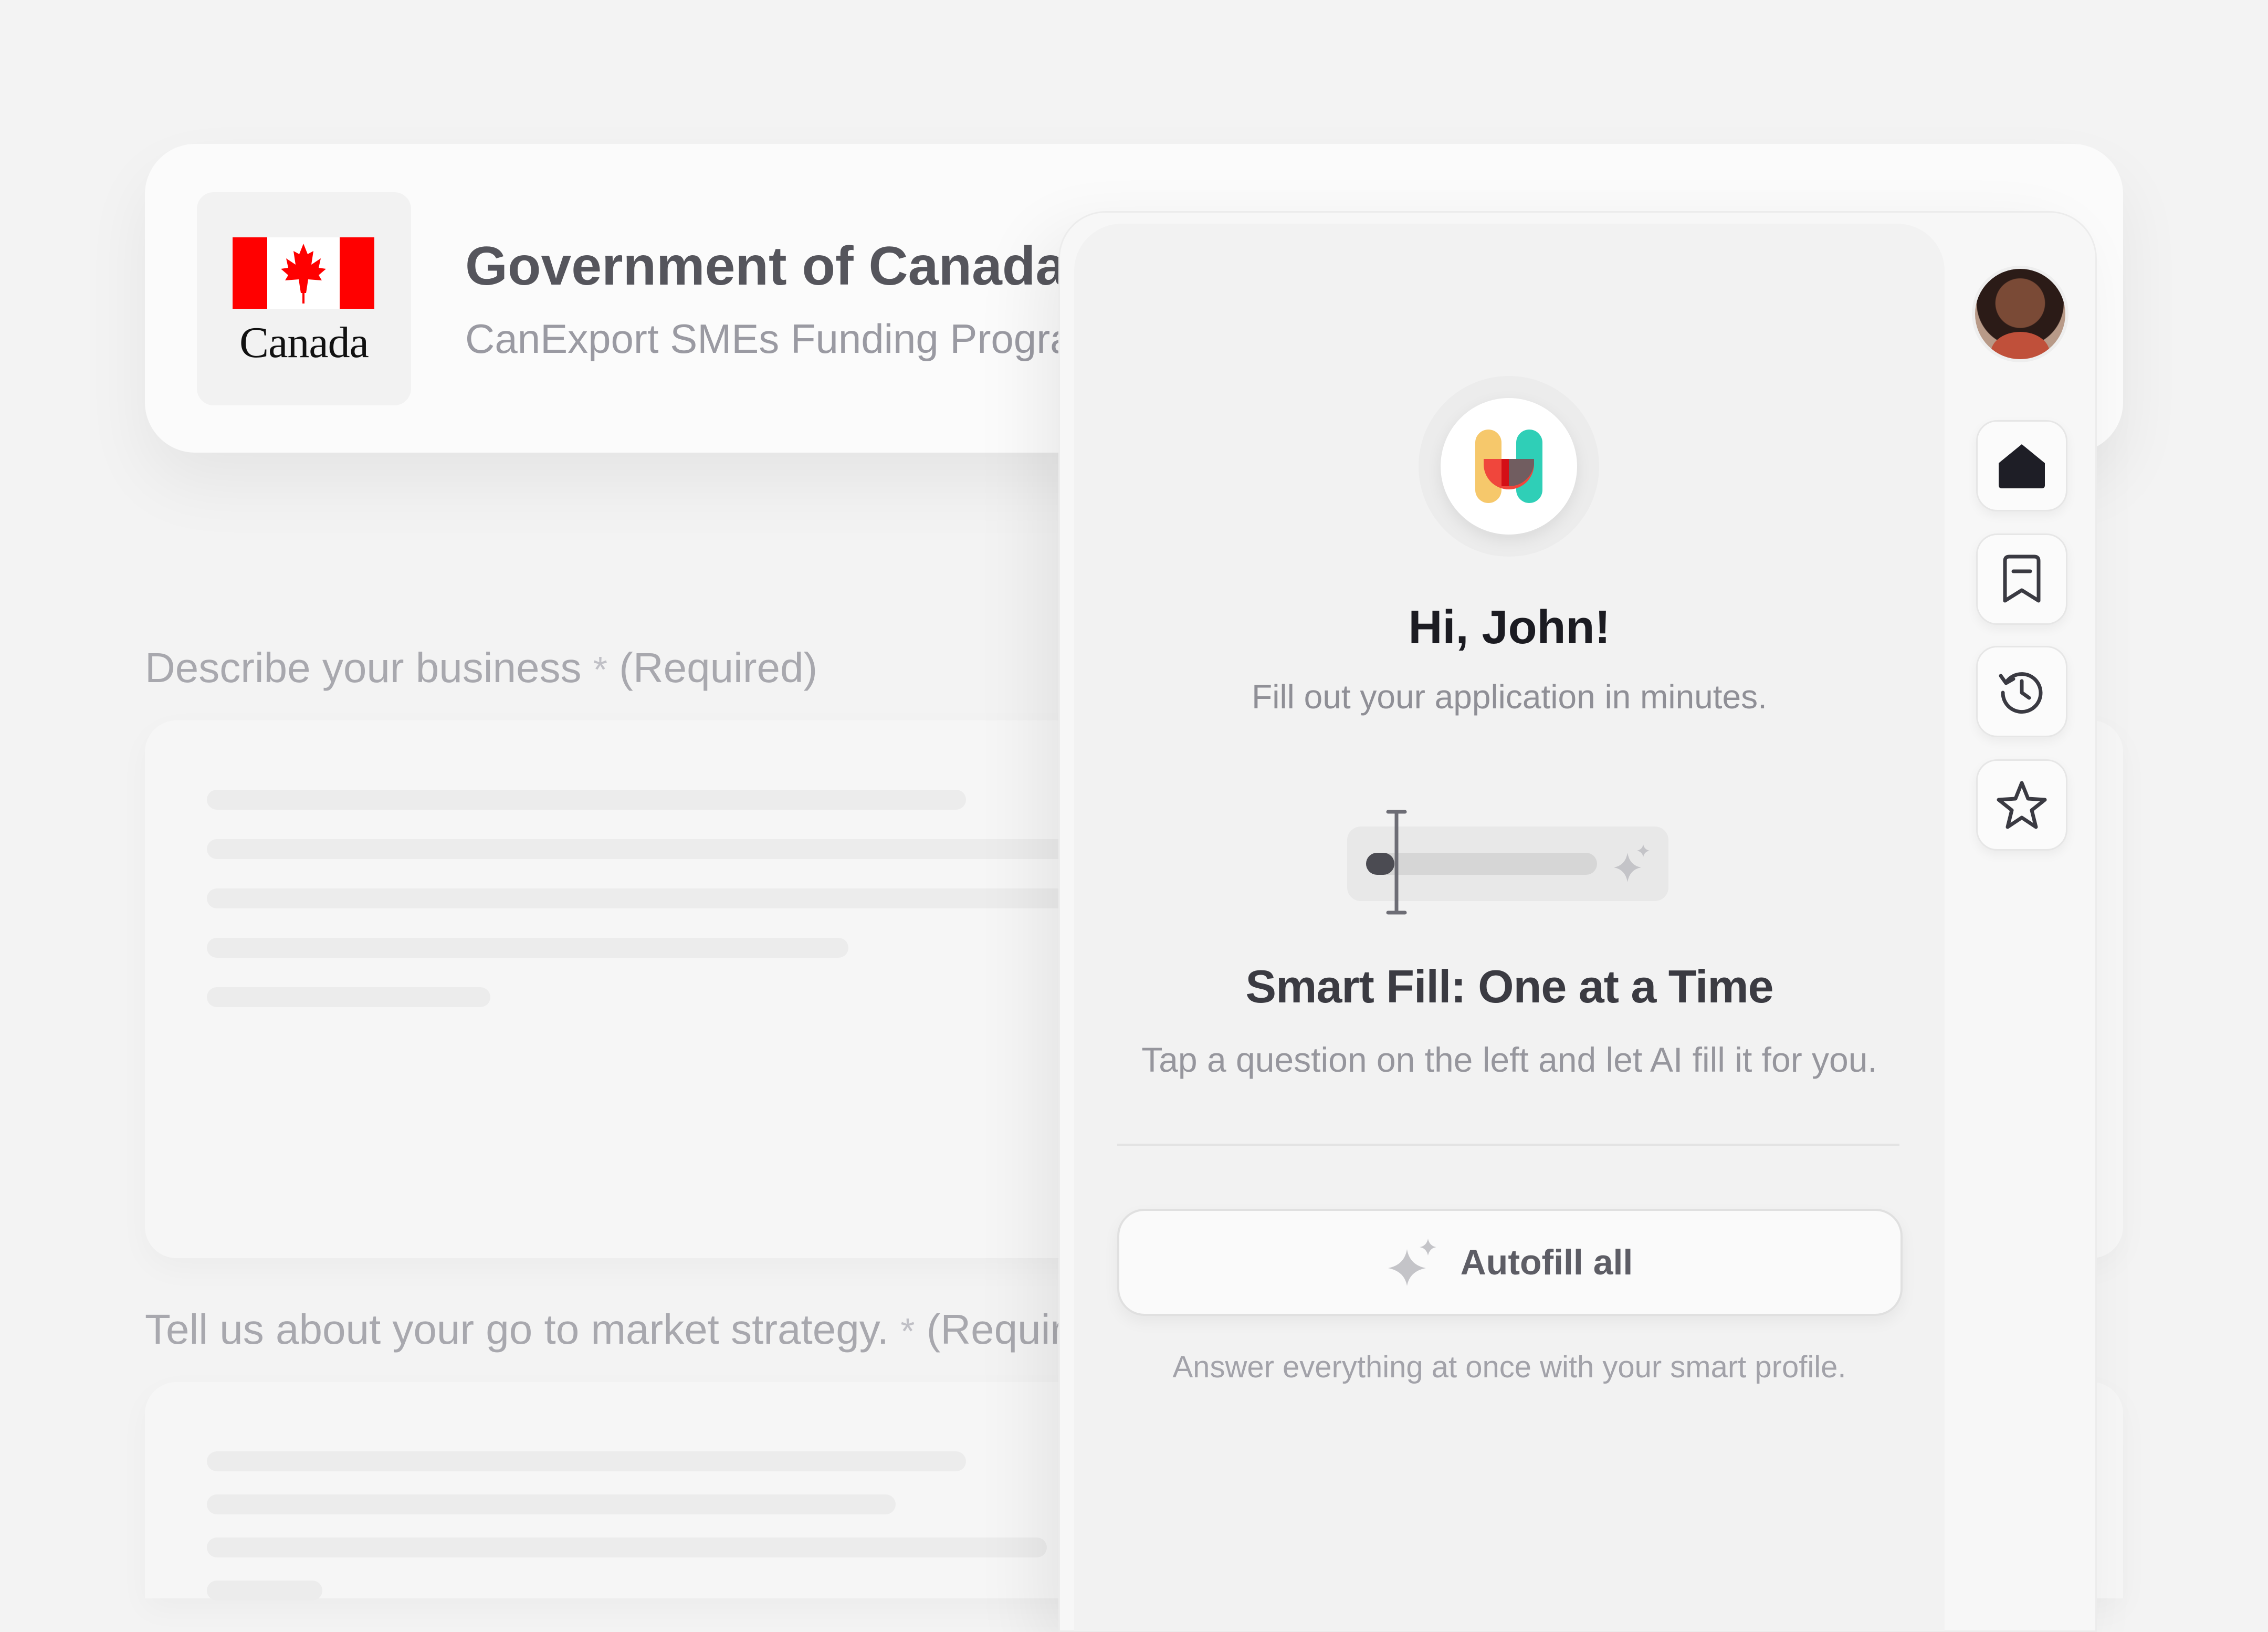  I want to click on bookmark-icon, so click(2022, 579).